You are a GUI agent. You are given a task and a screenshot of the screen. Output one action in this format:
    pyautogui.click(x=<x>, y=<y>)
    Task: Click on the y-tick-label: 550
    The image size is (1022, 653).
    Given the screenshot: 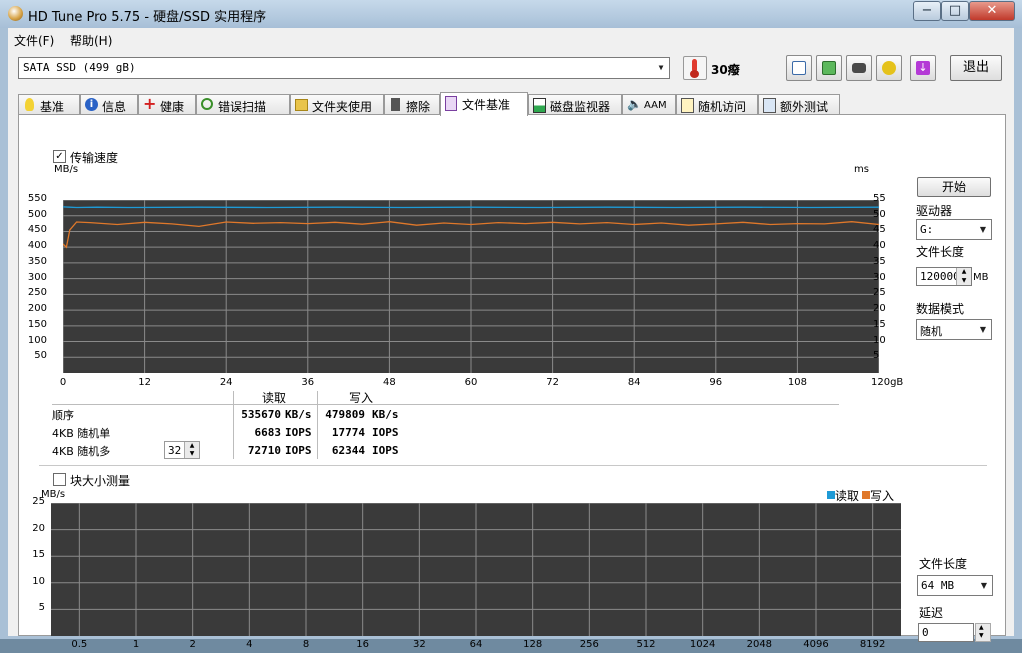 What is the action you would take?
    pyautogui.click(x=37, y=198)
    